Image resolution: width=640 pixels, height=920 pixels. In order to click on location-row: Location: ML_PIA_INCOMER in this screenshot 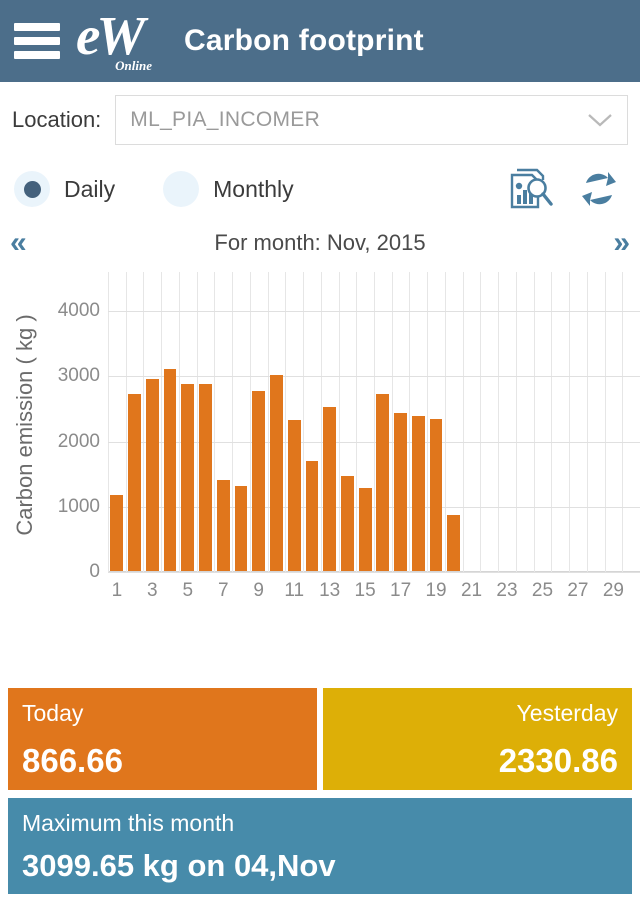, I will do `click(320, 118)`.